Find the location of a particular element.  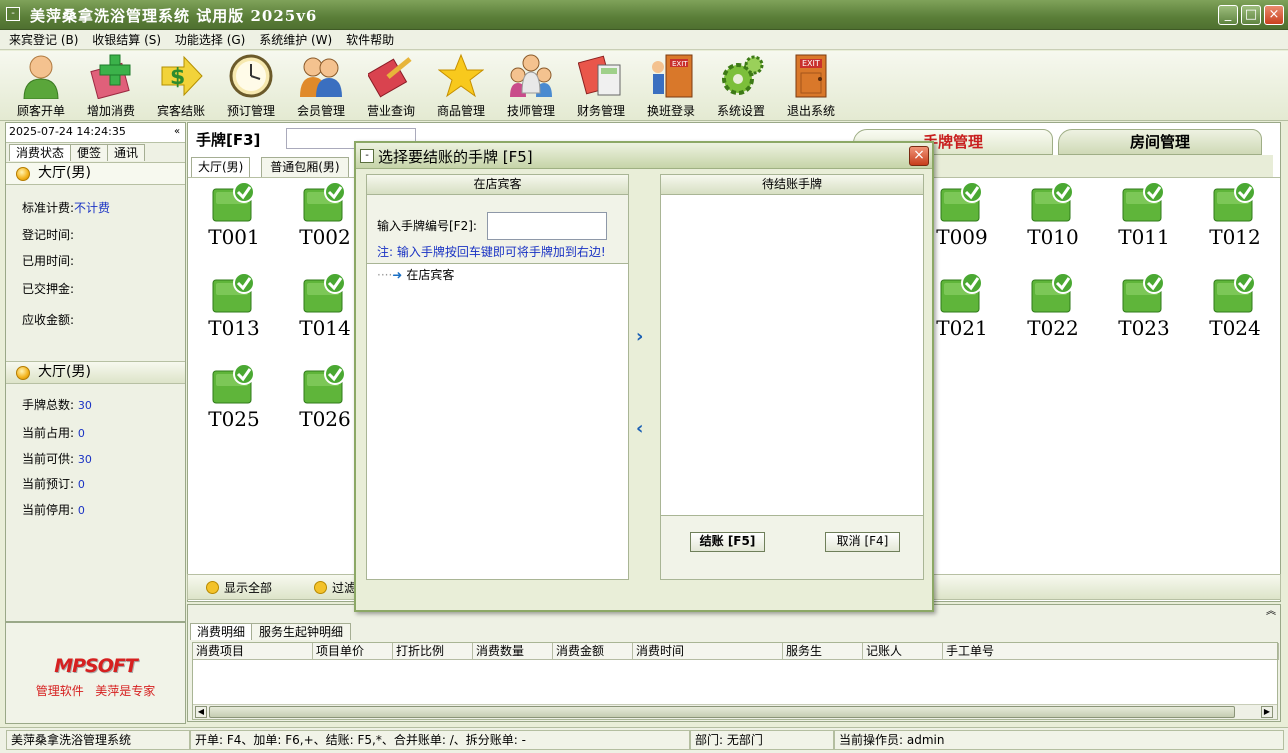

detail-table-header: 消费项目 项目单价 打折比例 消费数量 消费金额 消费时间 服务生 记账人 手工单号 is located at coordinates (736, 651).